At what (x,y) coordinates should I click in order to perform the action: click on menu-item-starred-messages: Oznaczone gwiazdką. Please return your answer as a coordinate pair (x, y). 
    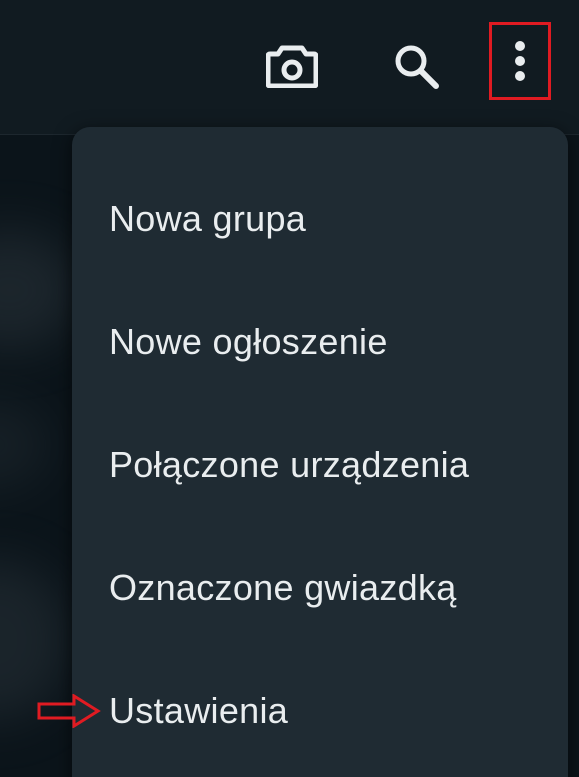
    Looking at the image, I should click on (320, 588).